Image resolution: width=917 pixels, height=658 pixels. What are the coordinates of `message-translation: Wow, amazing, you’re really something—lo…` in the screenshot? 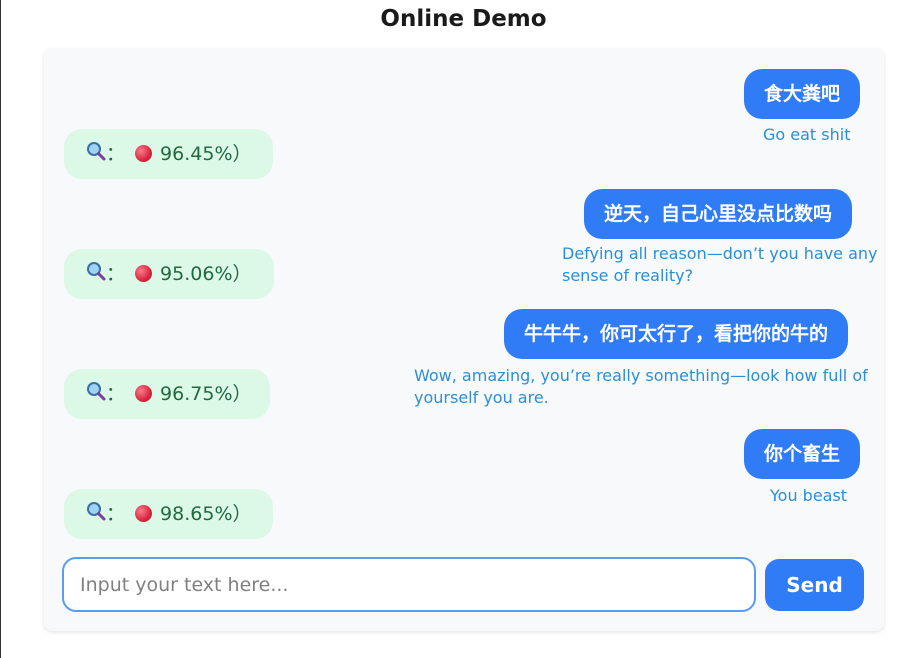 It's located at (641, 386).